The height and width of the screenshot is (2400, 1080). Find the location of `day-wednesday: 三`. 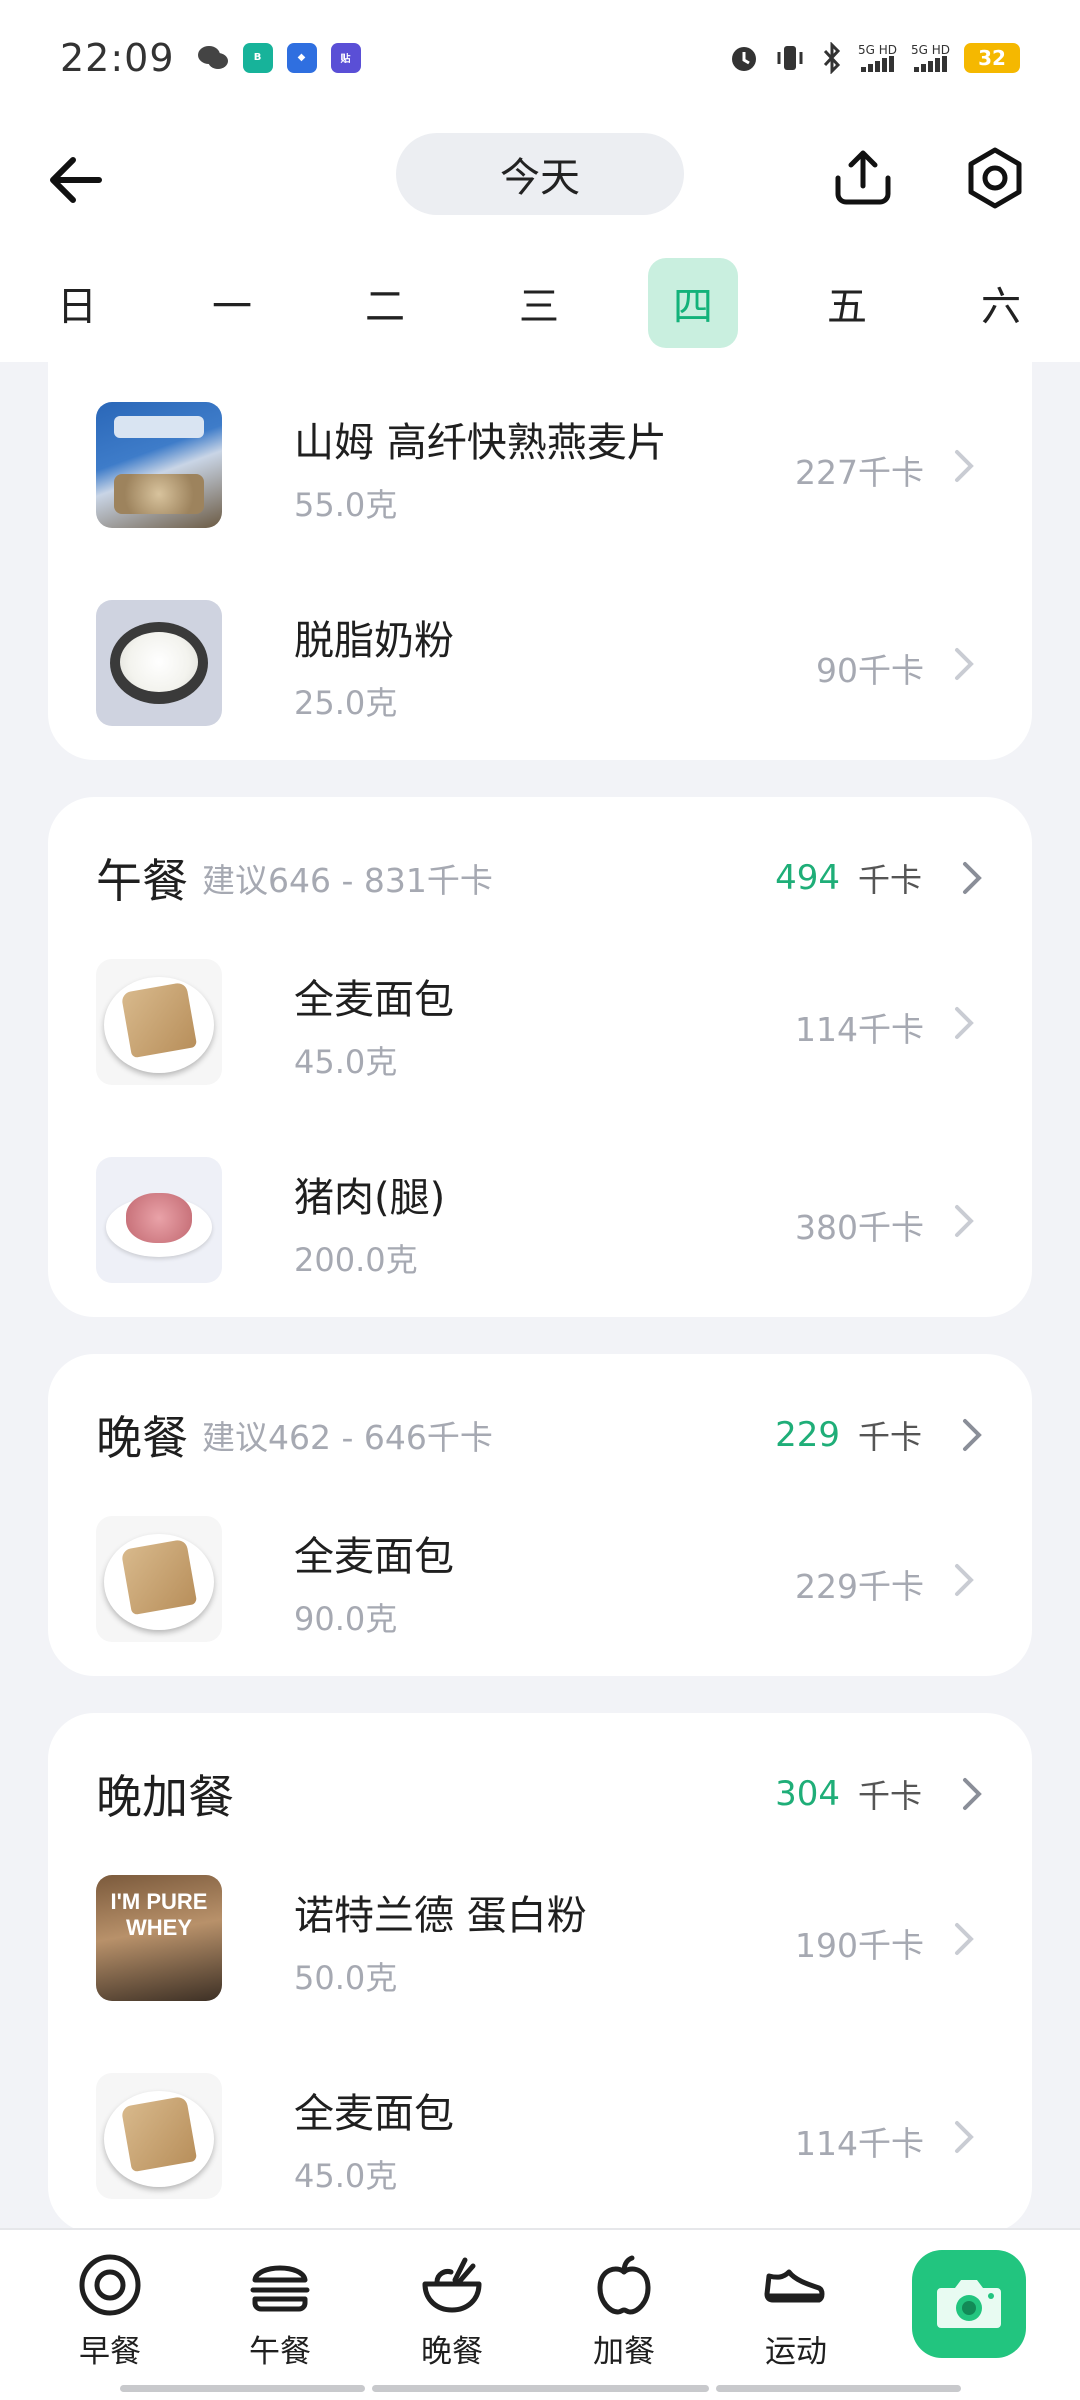

day-wednesday: 三 is located at coordinates (539, 303).